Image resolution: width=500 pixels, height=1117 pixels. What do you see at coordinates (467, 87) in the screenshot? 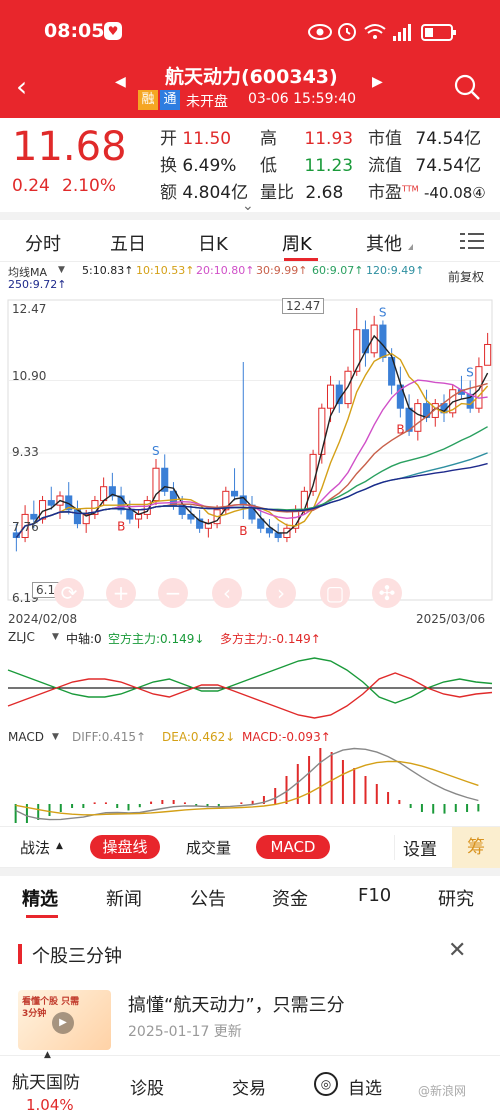
I see `search-icon` at bounding box center [467, 87].